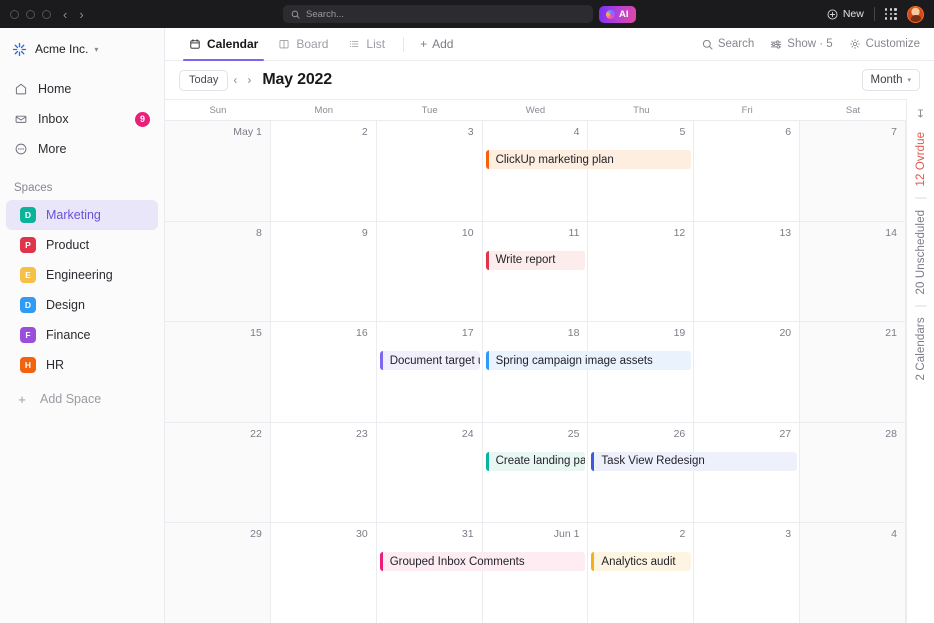 This screenshot has width=934, height=623. What do you see at coordinates (430, 372) in the screenshot?
I see `calendar-day-cell: 17` at bounding box center [430, 372].